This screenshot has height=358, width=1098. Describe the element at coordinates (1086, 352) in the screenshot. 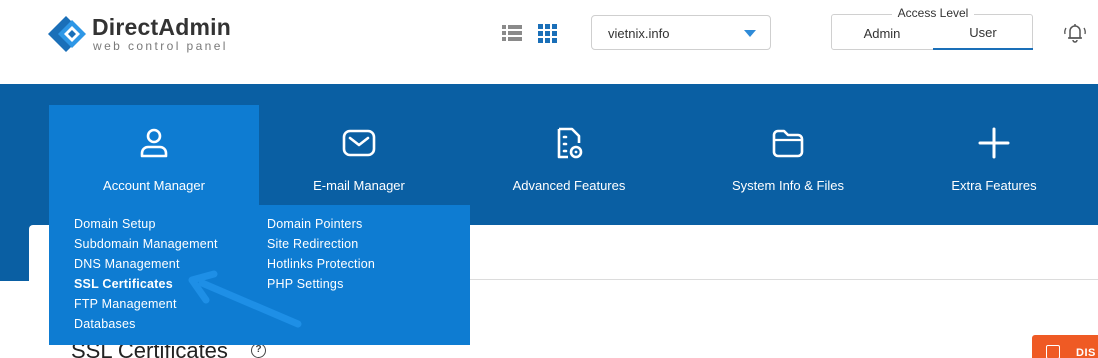

I see `action-button-label: DIS` at that location.